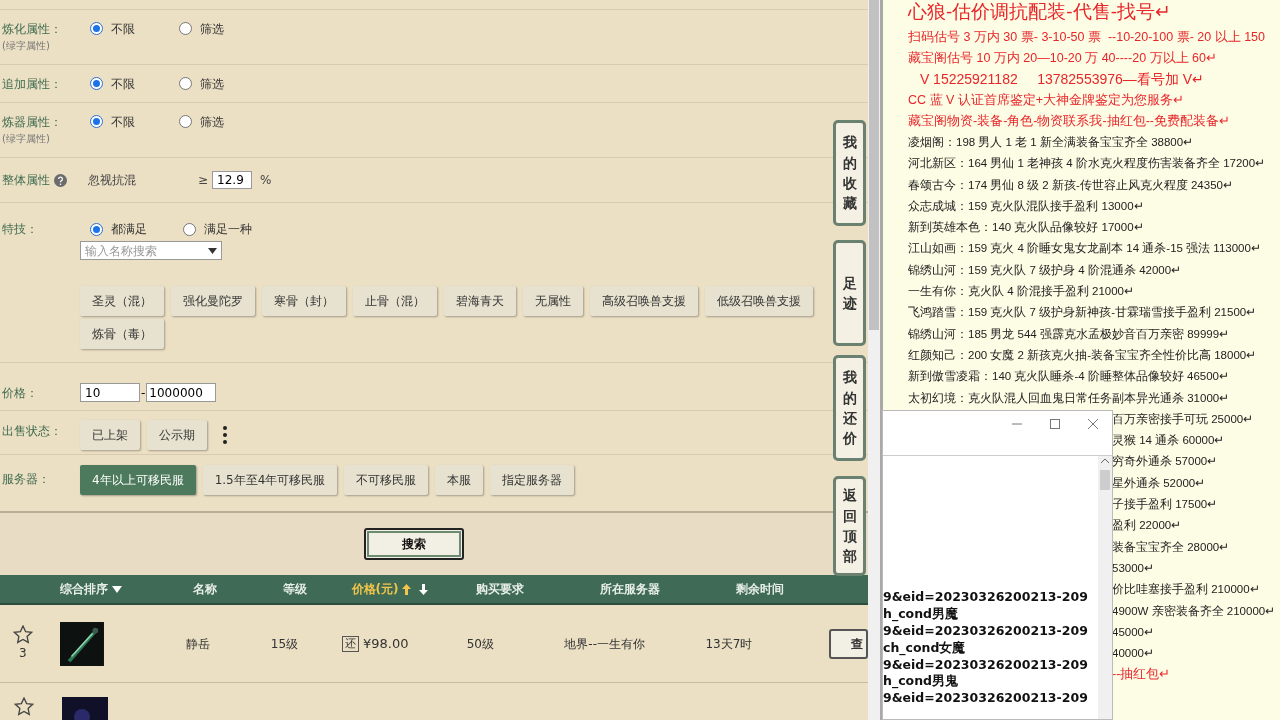 The height and width of the screenshot is (720, 1280). What do you see at coordinates (1105, 461) in the screenshot?
I see `scroll-up-icon` at bounding box center [1105, 461].